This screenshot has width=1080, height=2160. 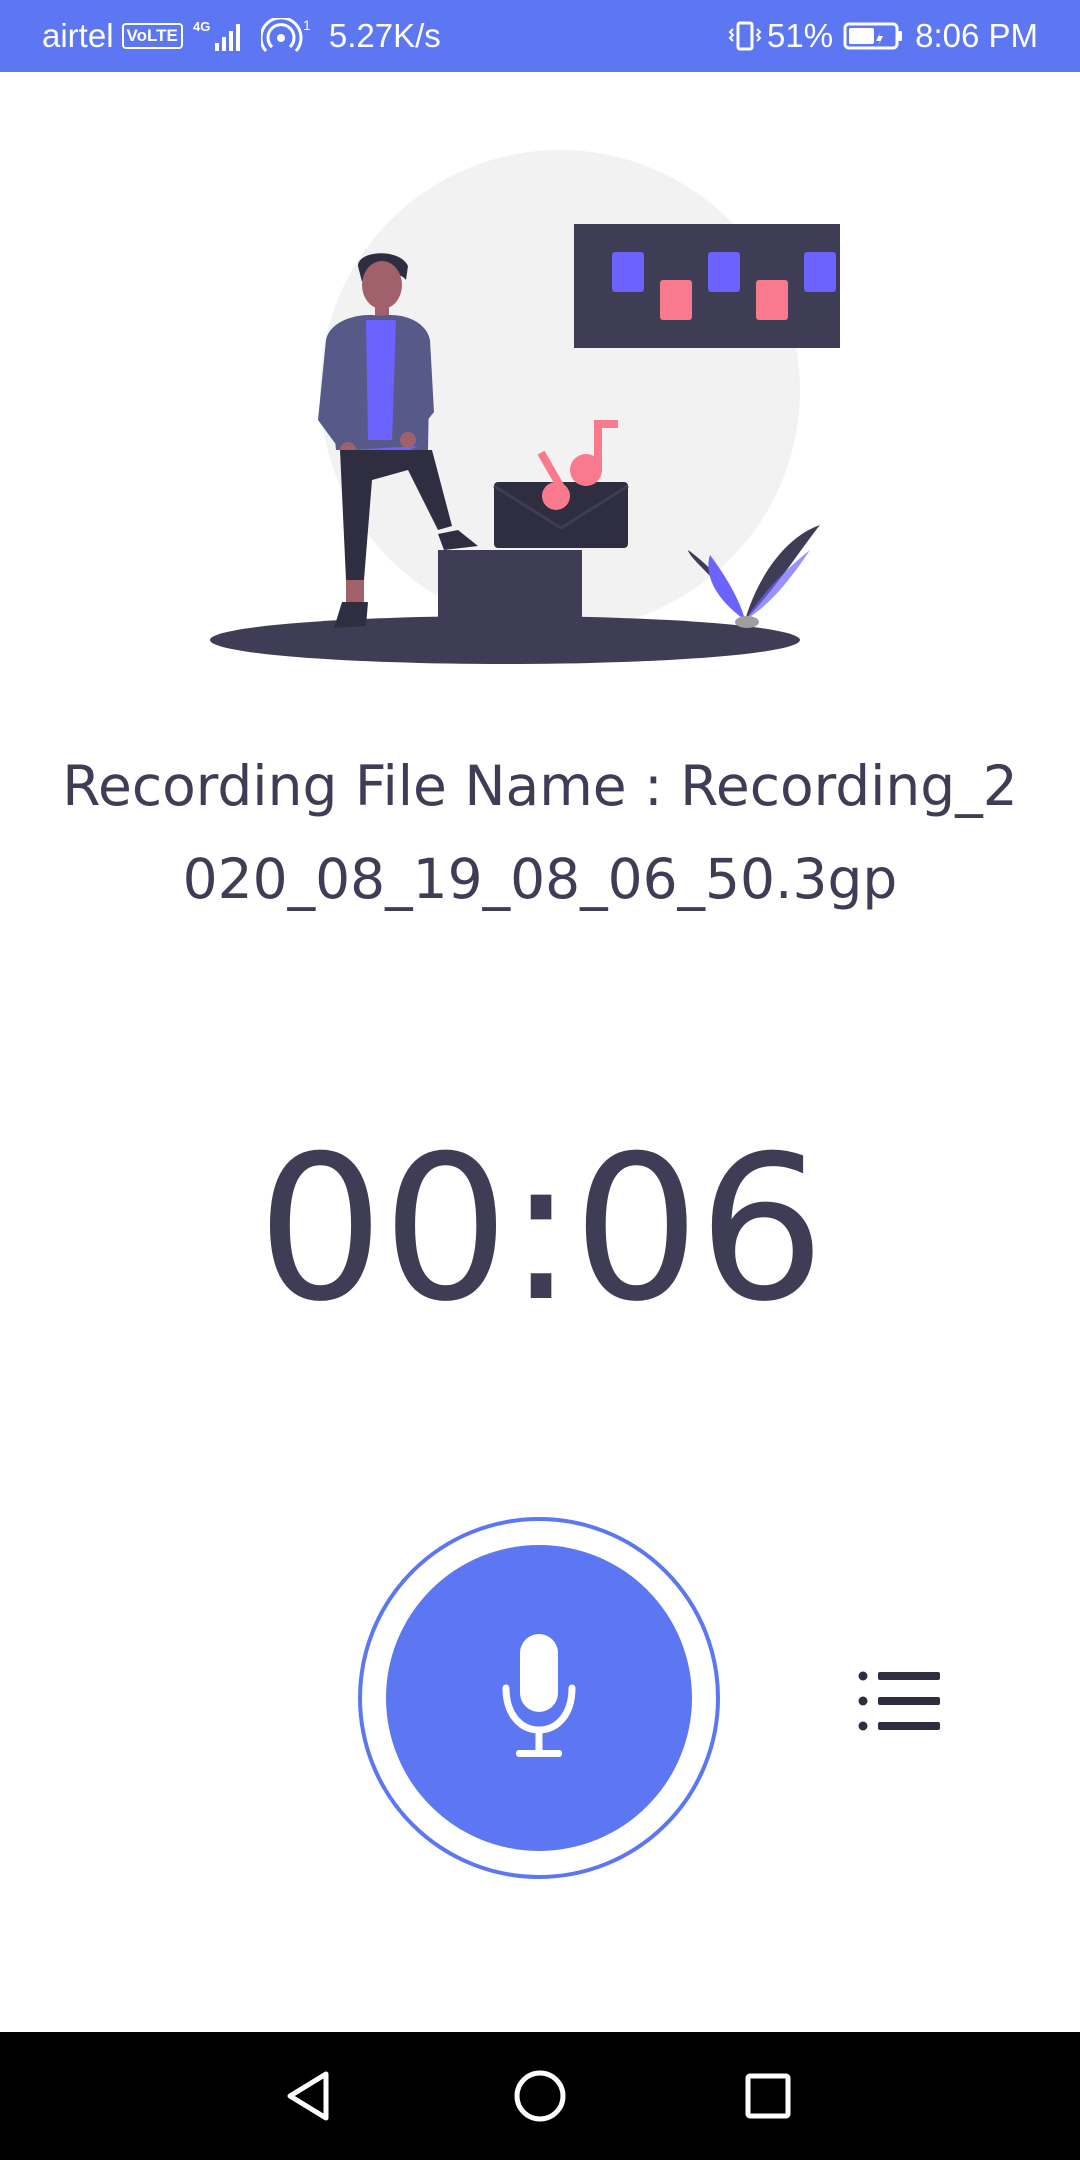 I want to click on status-left: airtel VoLTE 4G 1 5.27K/s, so click(x=241, y=36).